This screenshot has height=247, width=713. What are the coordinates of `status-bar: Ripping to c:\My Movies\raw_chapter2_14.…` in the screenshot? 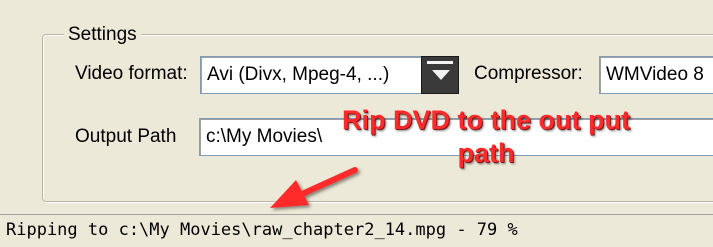 It's located at (356, 230).